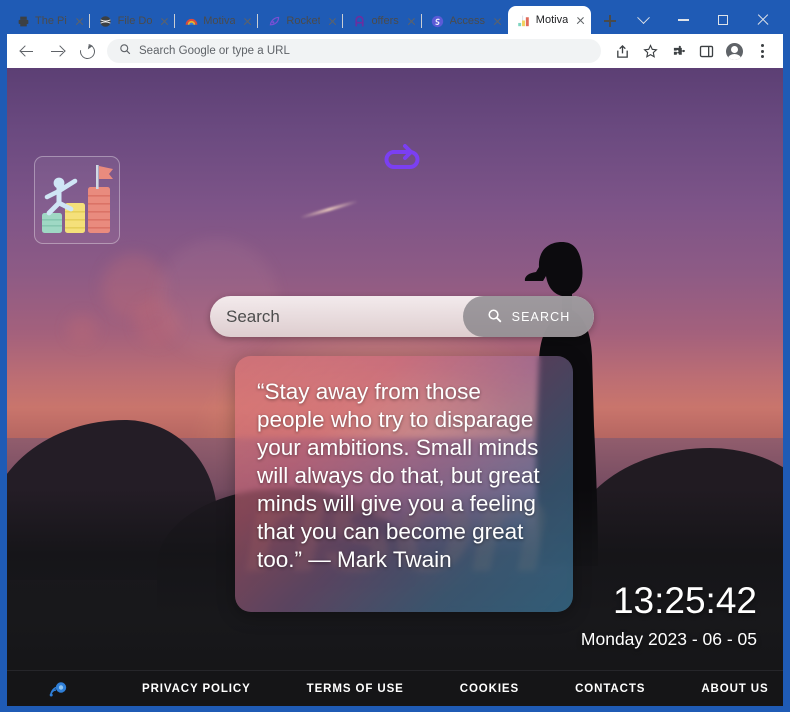 The height and width of the screenshot is (712, 790). What do you see at coordinates (274, 21) in the screenshot?
I see `comet-icon` at bounding box center [274, 21].